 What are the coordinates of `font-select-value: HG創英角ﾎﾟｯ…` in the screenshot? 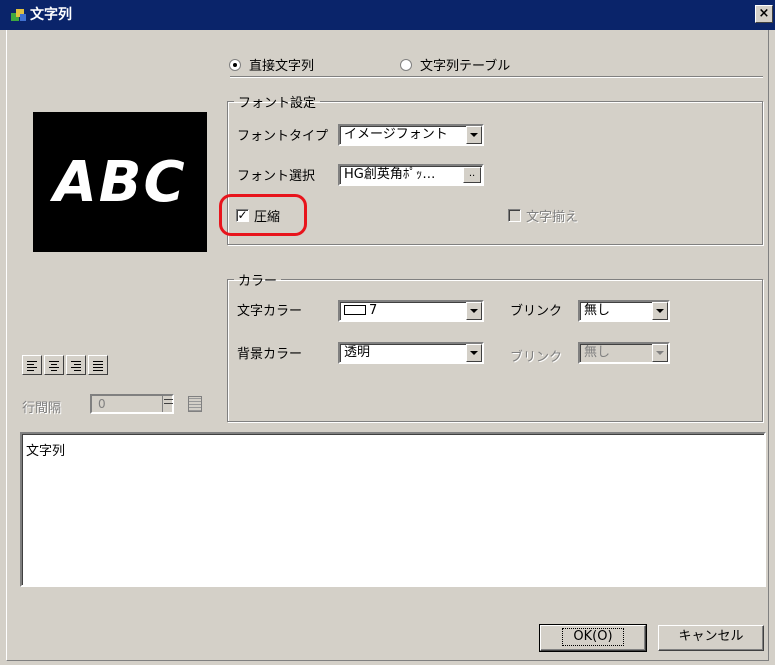 It's located at (390, 174).